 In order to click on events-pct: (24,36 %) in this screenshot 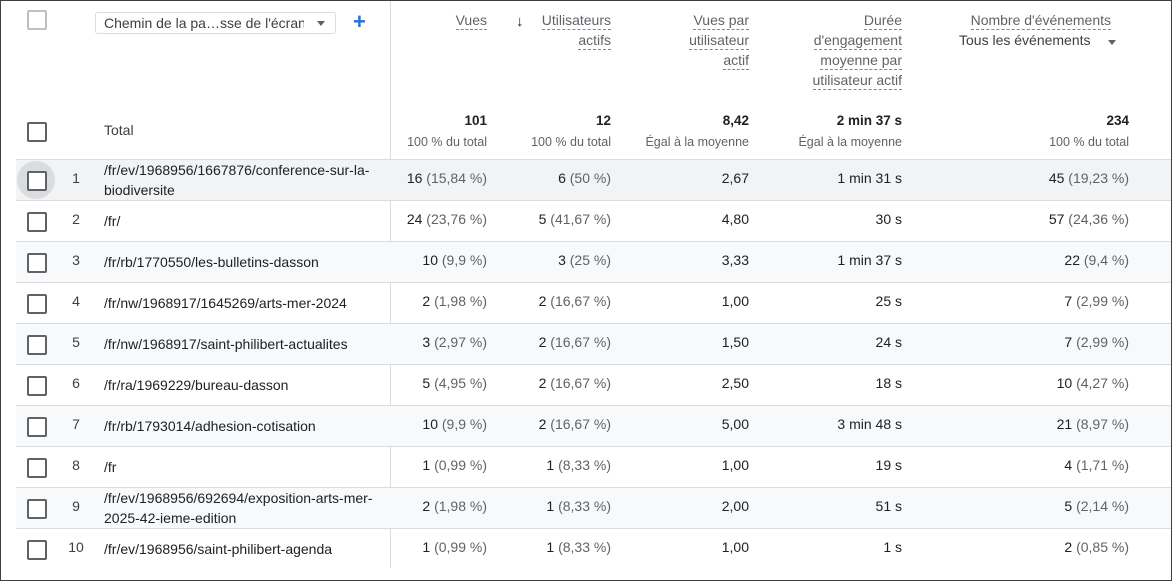, I will do `click(1098, 219)`.